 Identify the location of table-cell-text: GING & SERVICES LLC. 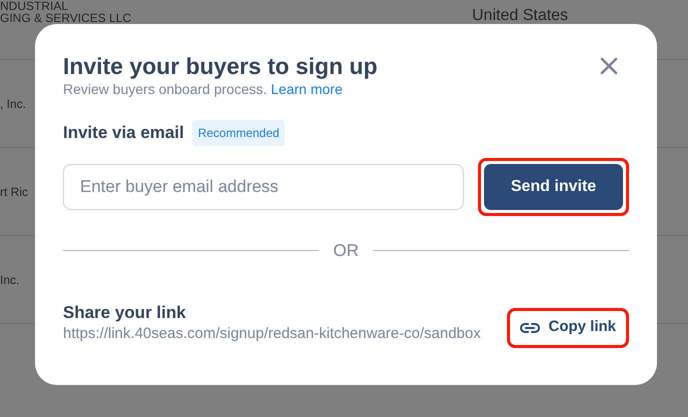
(66, 18).